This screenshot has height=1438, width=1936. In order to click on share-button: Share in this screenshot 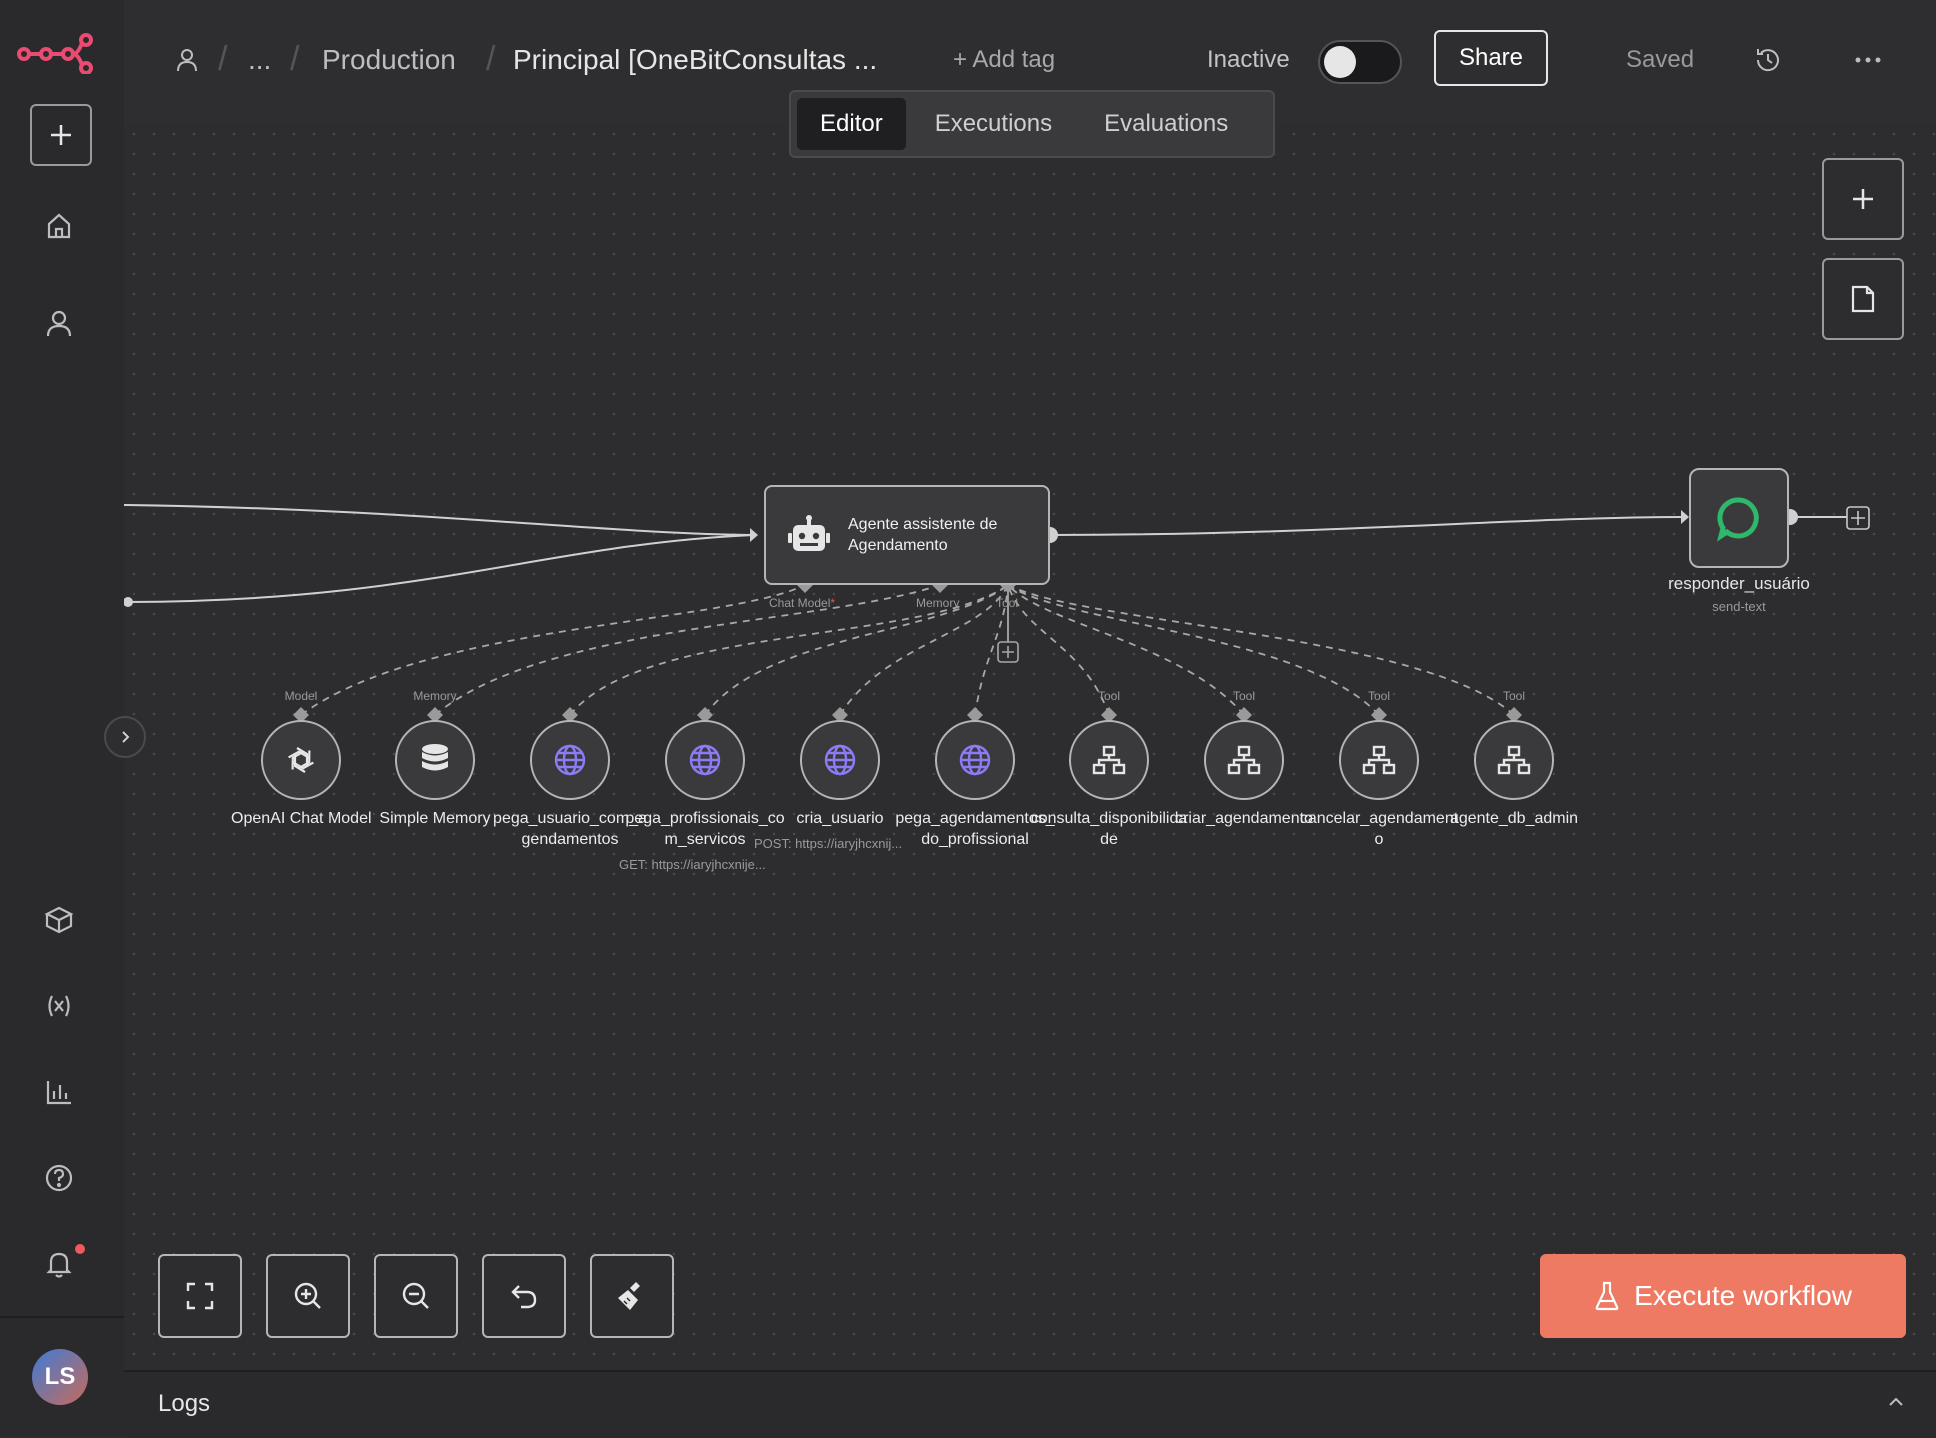, I will do `click(1491, 58)`.